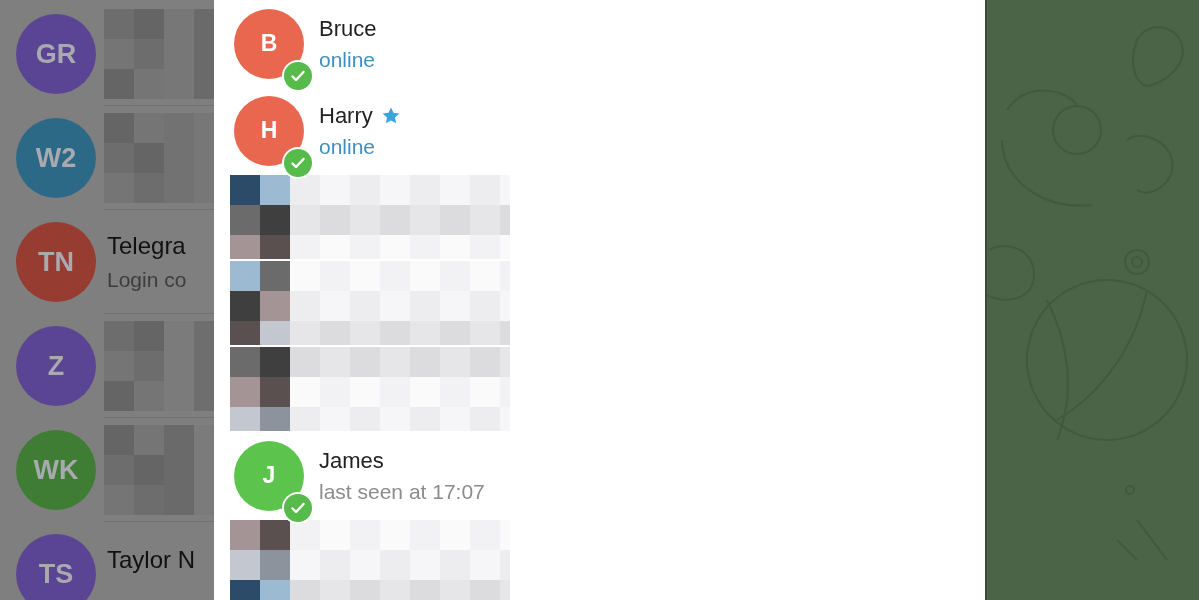 This screenshot has width=1199, height=600. Describe the element at coordinates (147, 279) in the screenshot. I see `message-preview: Login co` at that location.